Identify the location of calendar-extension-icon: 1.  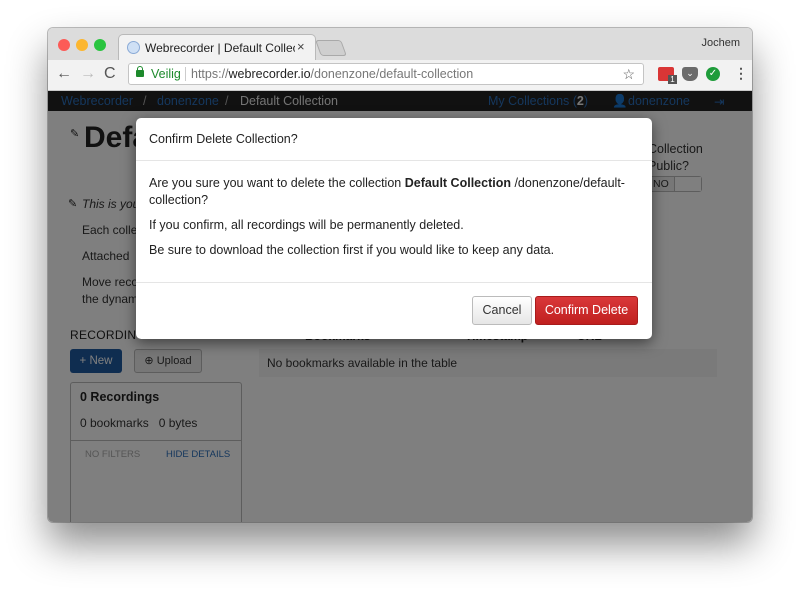
(667, 75).